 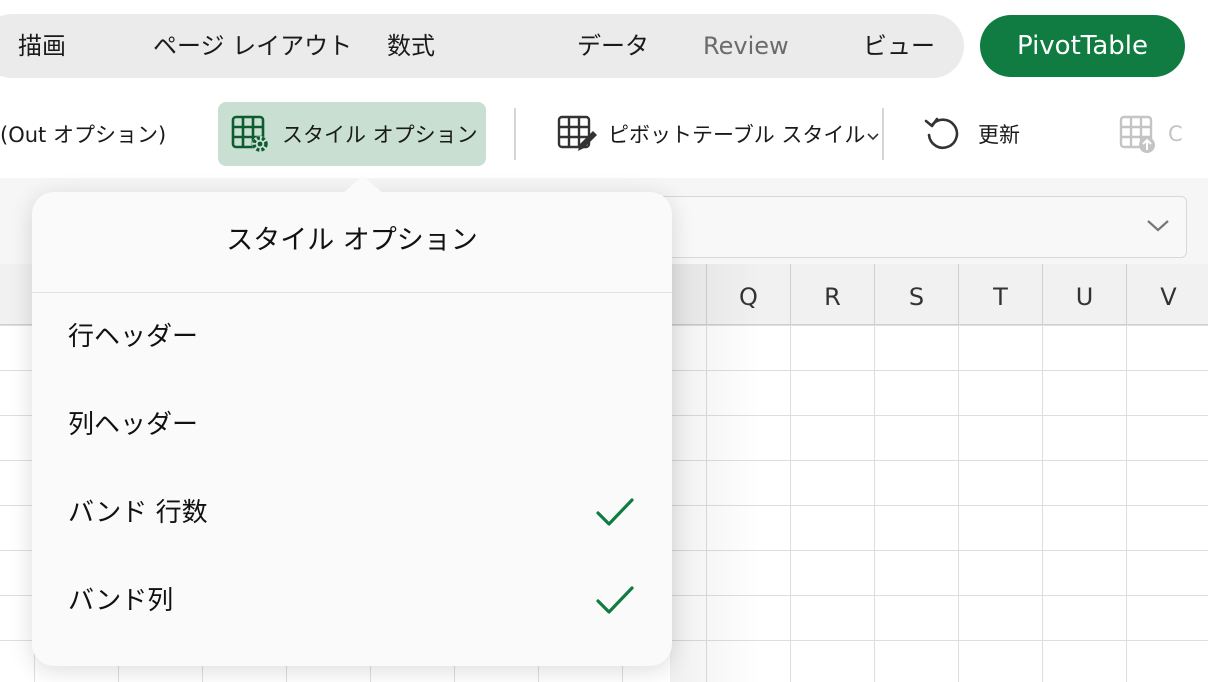 I want to click on pivot-styles-label: ピボットテーブル スタイル, so click(x=737, y=135).